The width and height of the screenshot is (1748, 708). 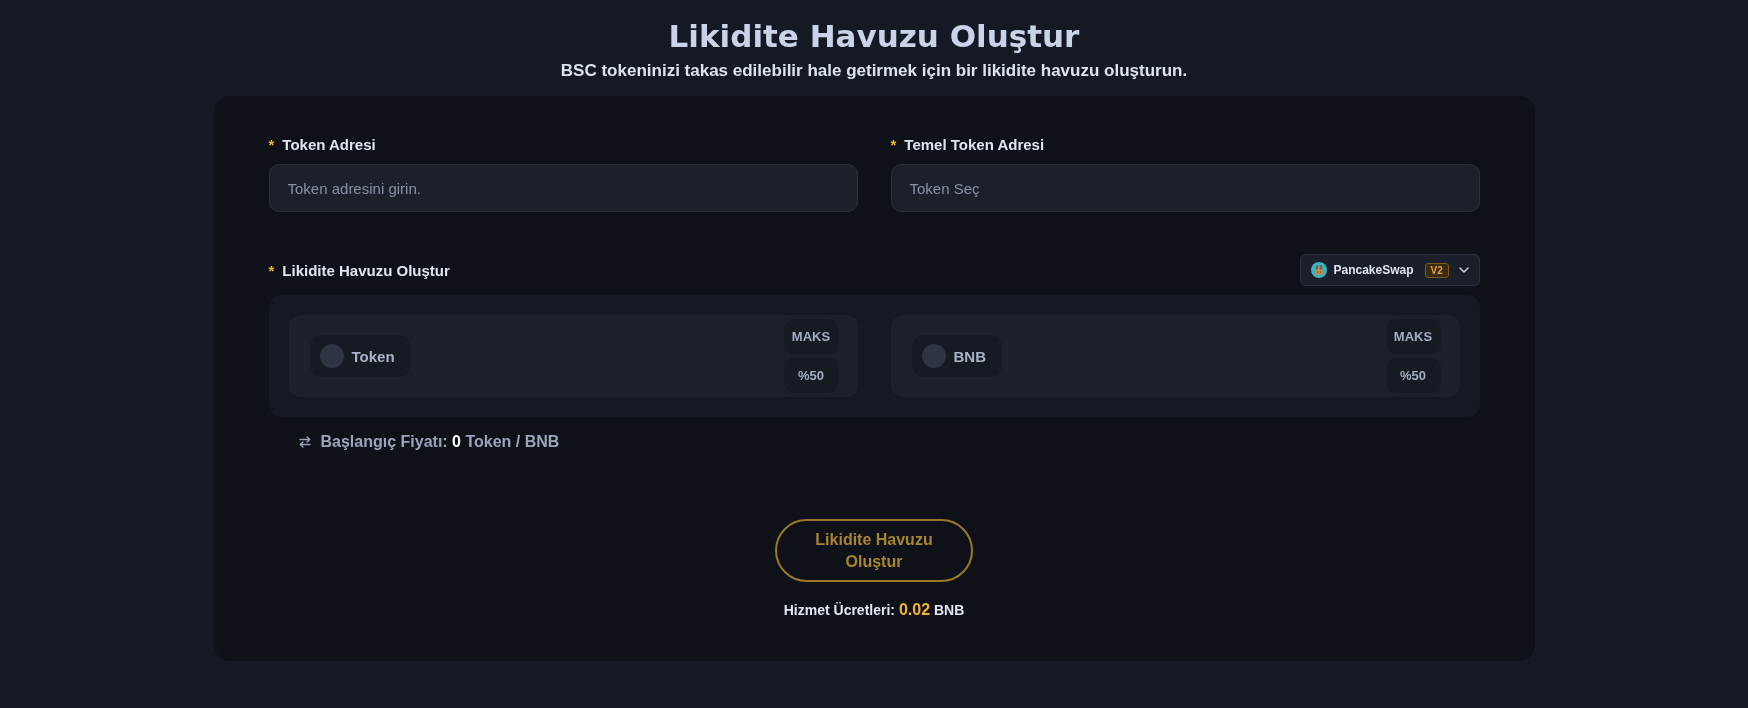 What do you see at coordinates (1185, 188) in the screenshot?
I see `input-field: Token Seç` at bounding box center [1185, 188].